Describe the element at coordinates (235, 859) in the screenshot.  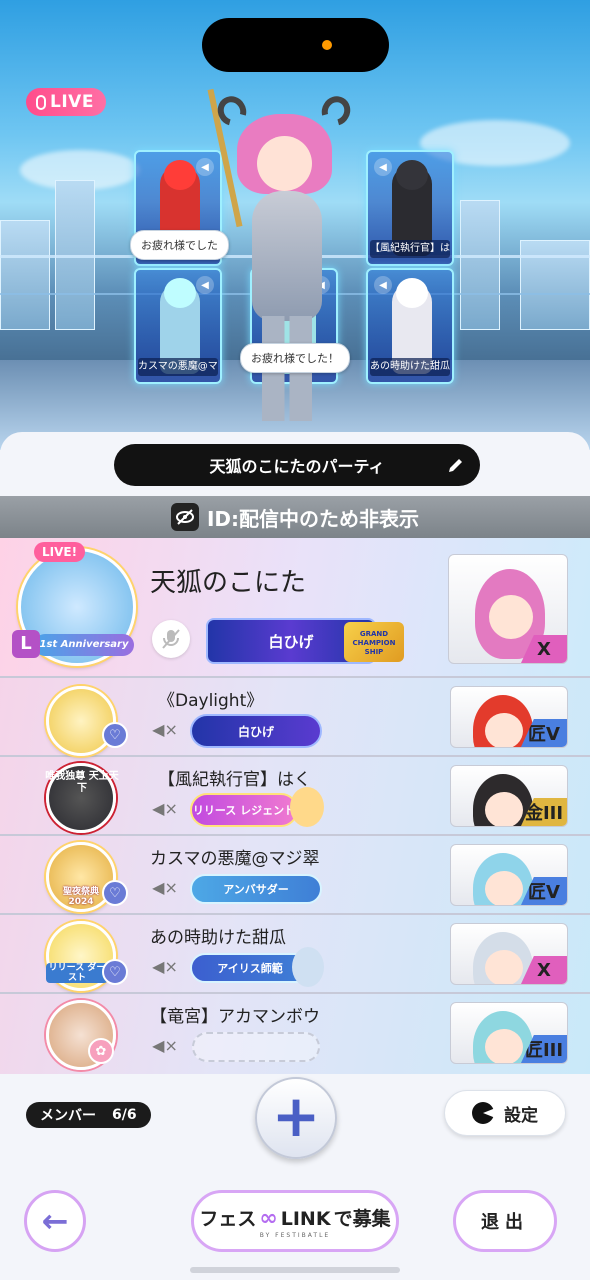
I see `member-name: カスマの悪魔@マジ翠` at that location.